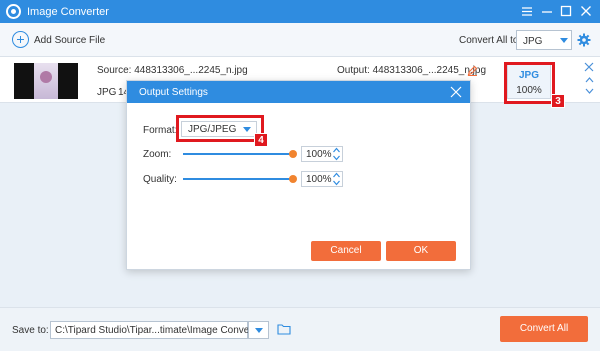 This screenshot has width=600, height=351. I want to click on chevron-up-icon, so click(589, 79).